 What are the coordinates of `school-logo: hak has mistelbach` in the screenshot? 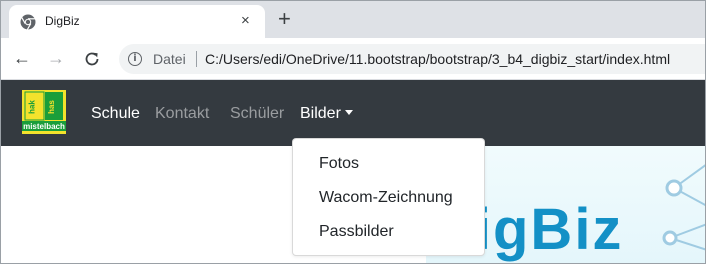 It's located at (44, 112).